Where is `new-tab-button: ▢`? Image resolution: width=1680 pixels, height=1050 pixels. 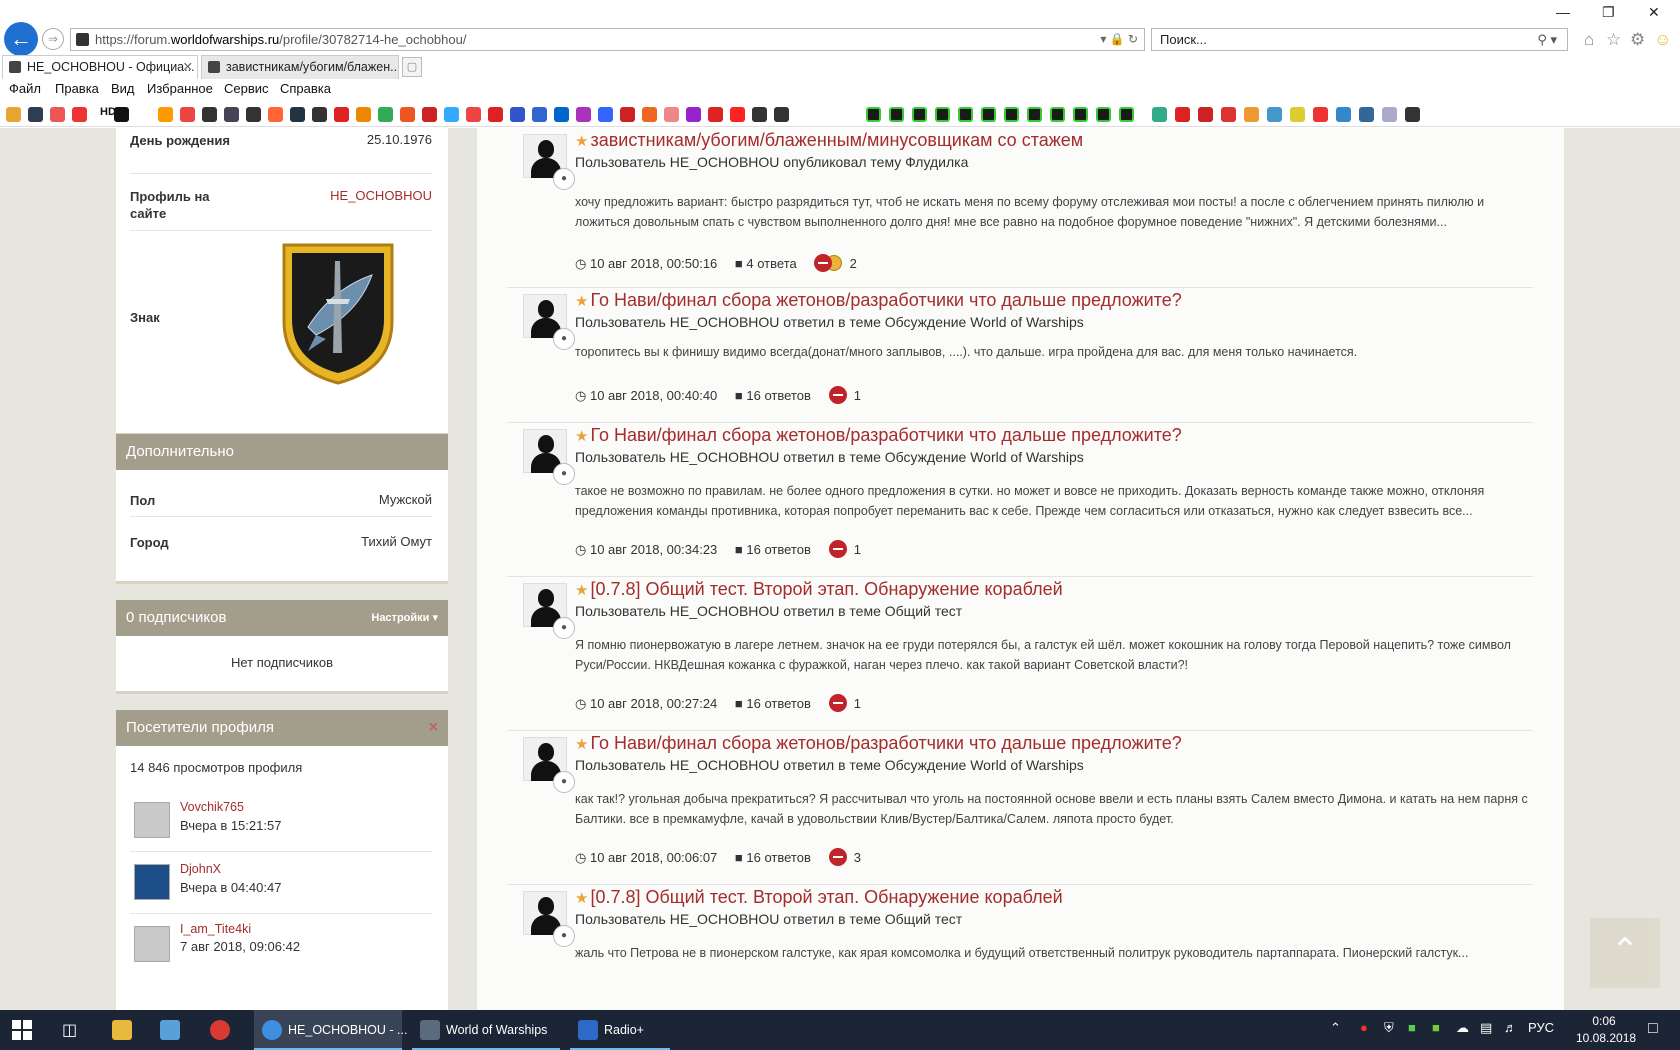
new-tab-button: ▢ is located at coordinates (412, 67).